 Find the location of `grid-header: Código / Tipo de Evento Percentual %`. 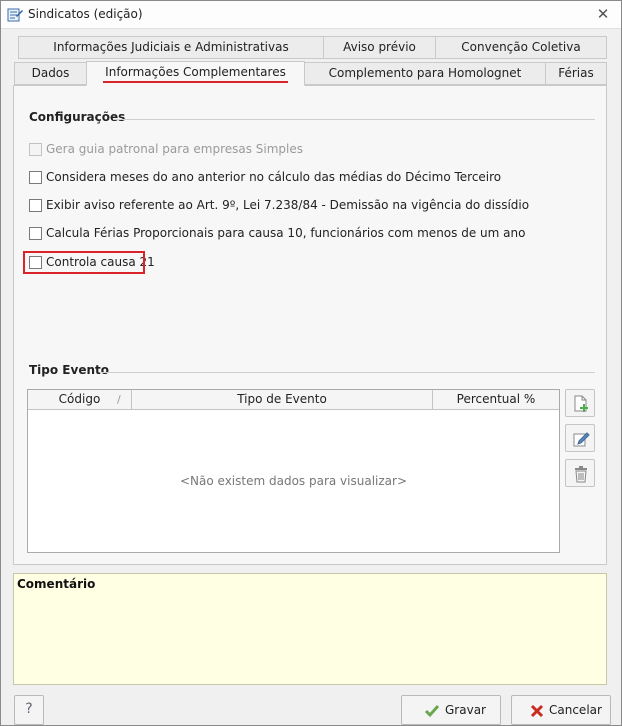

grid-header: Código / Tipo de Evento Percentual % is located at coordinates (293, 400).